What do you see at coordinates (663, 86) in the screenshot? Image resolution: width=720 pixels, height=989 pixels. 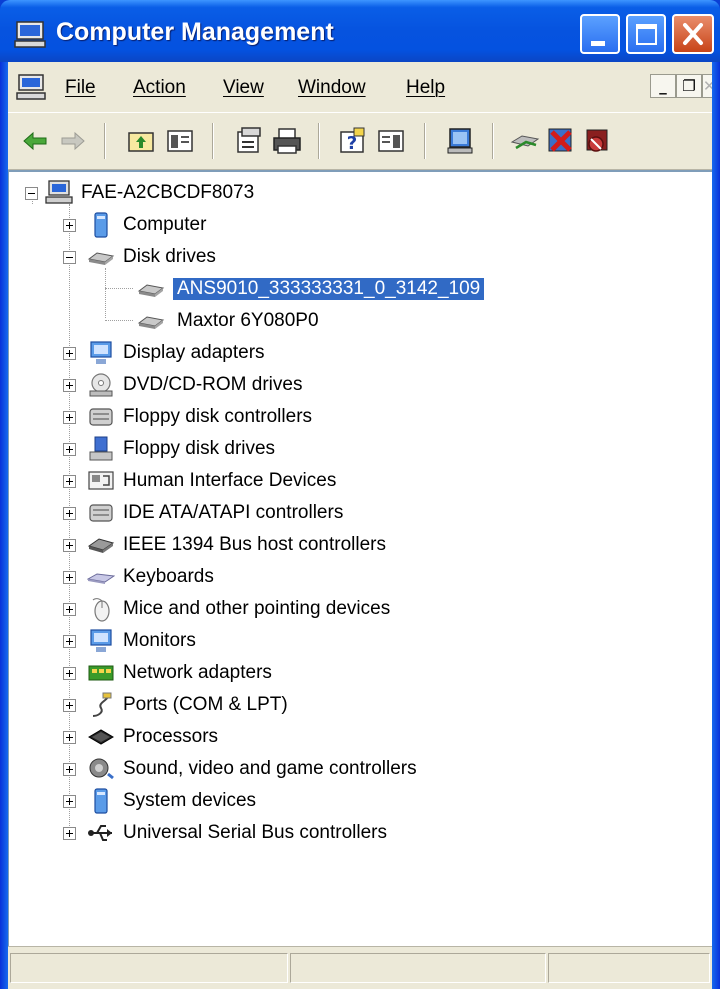 I see `mdi-minimize-button: _` at bounding box center [663, 86].